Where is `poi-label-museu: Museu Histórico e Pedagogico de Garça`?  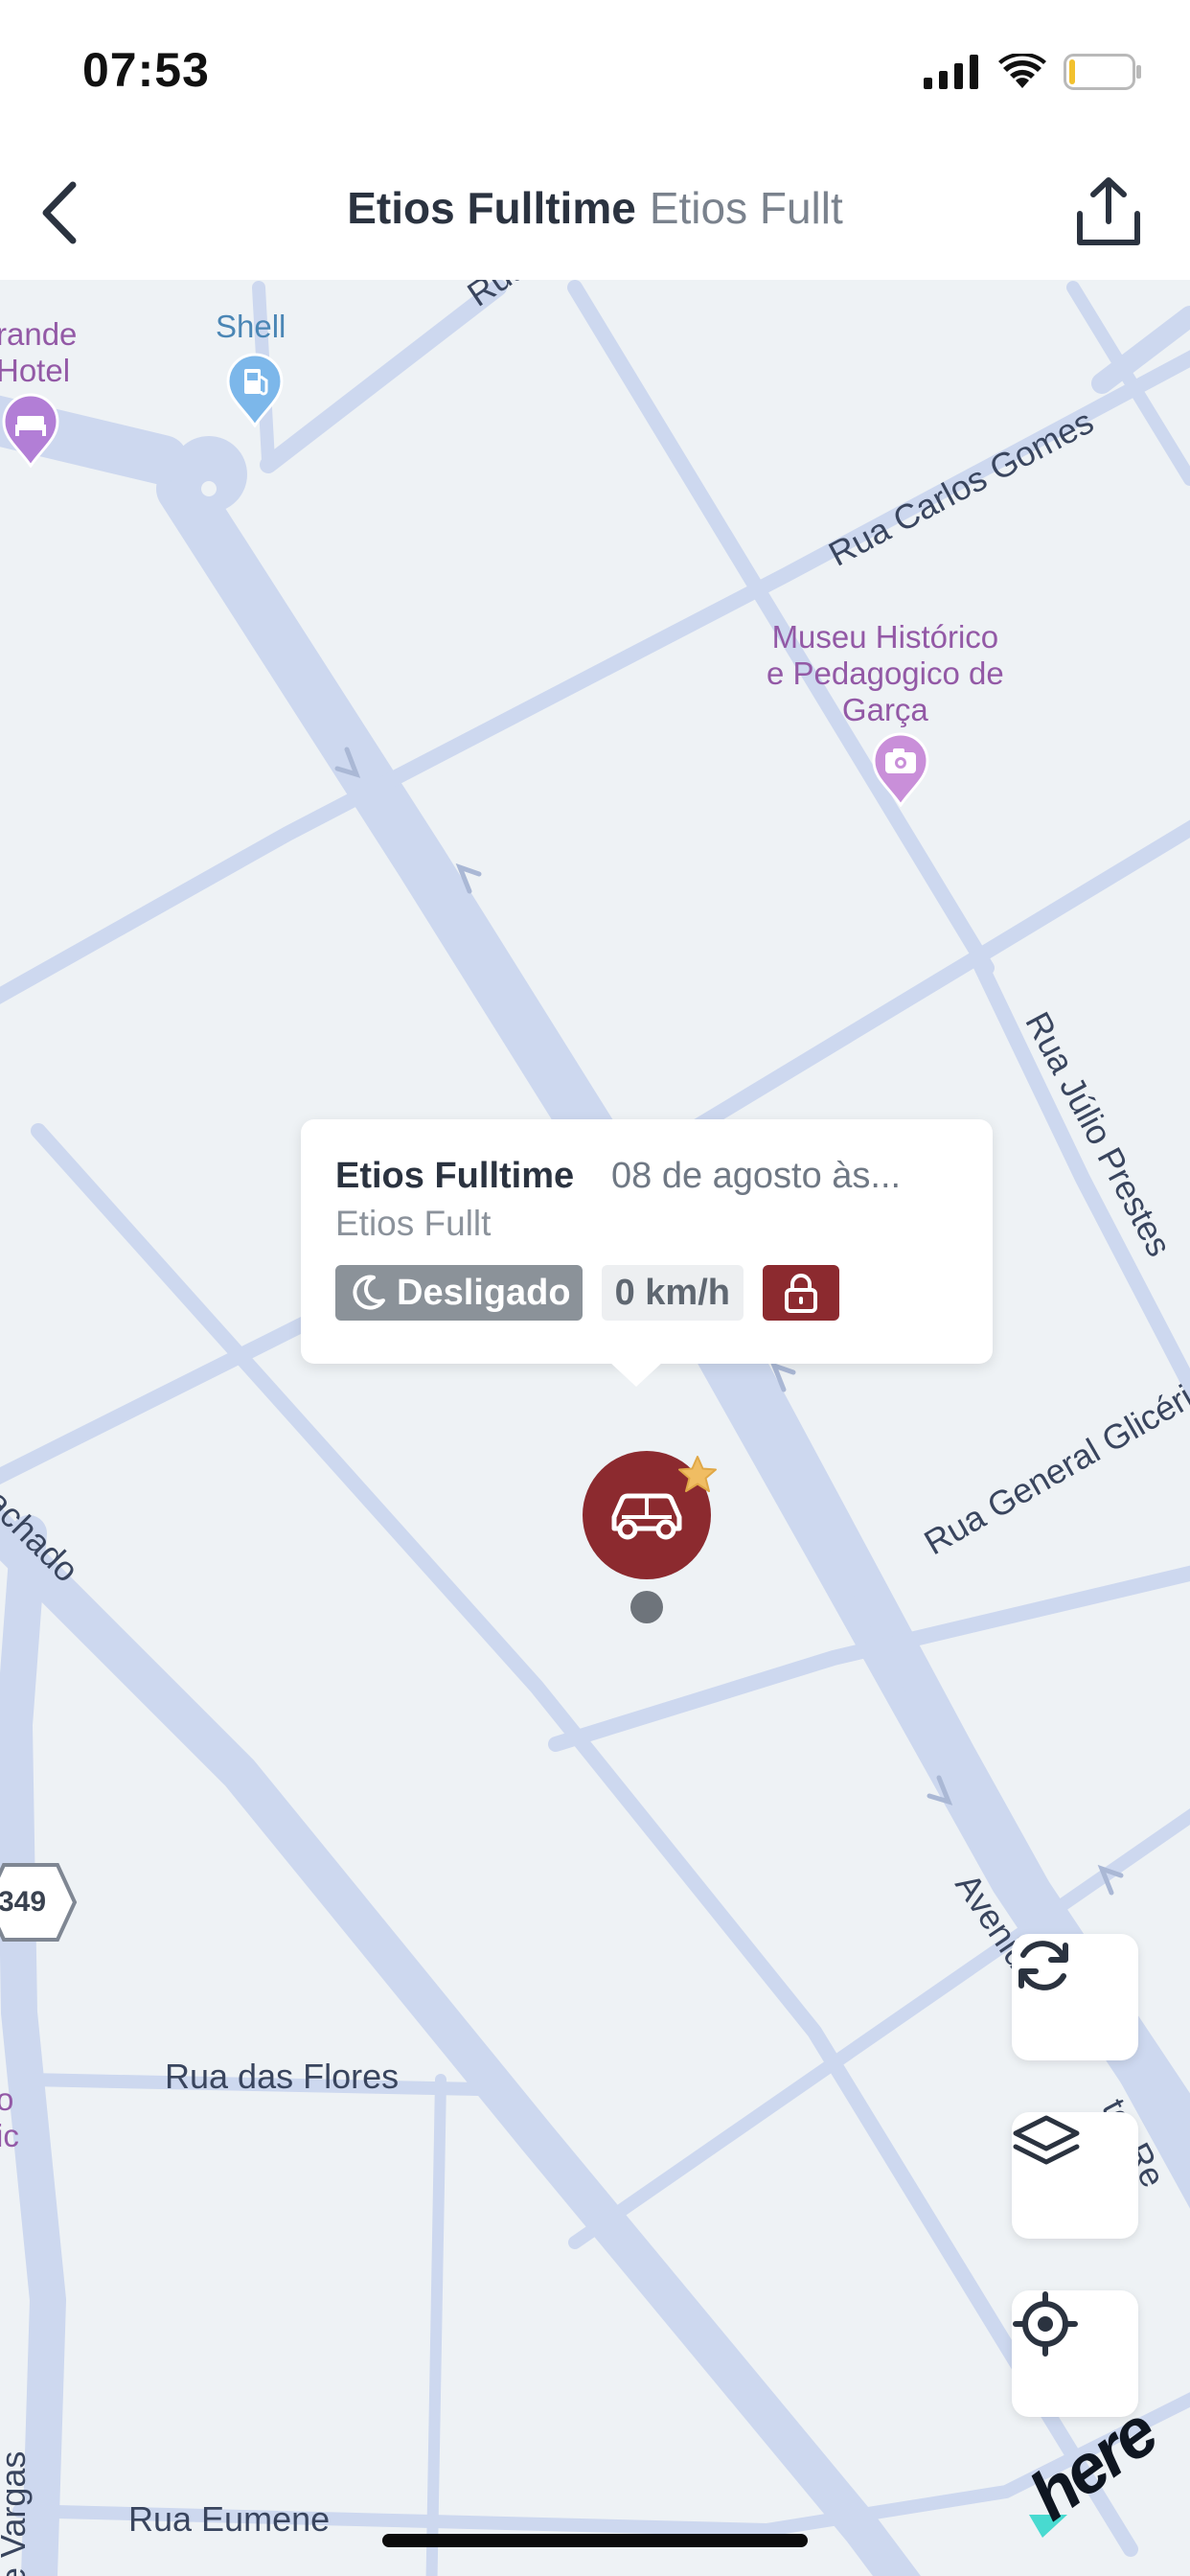
poi-label-museu: Museu Histórico e Pedagogico de Garça is located at coordinates (886, 673).